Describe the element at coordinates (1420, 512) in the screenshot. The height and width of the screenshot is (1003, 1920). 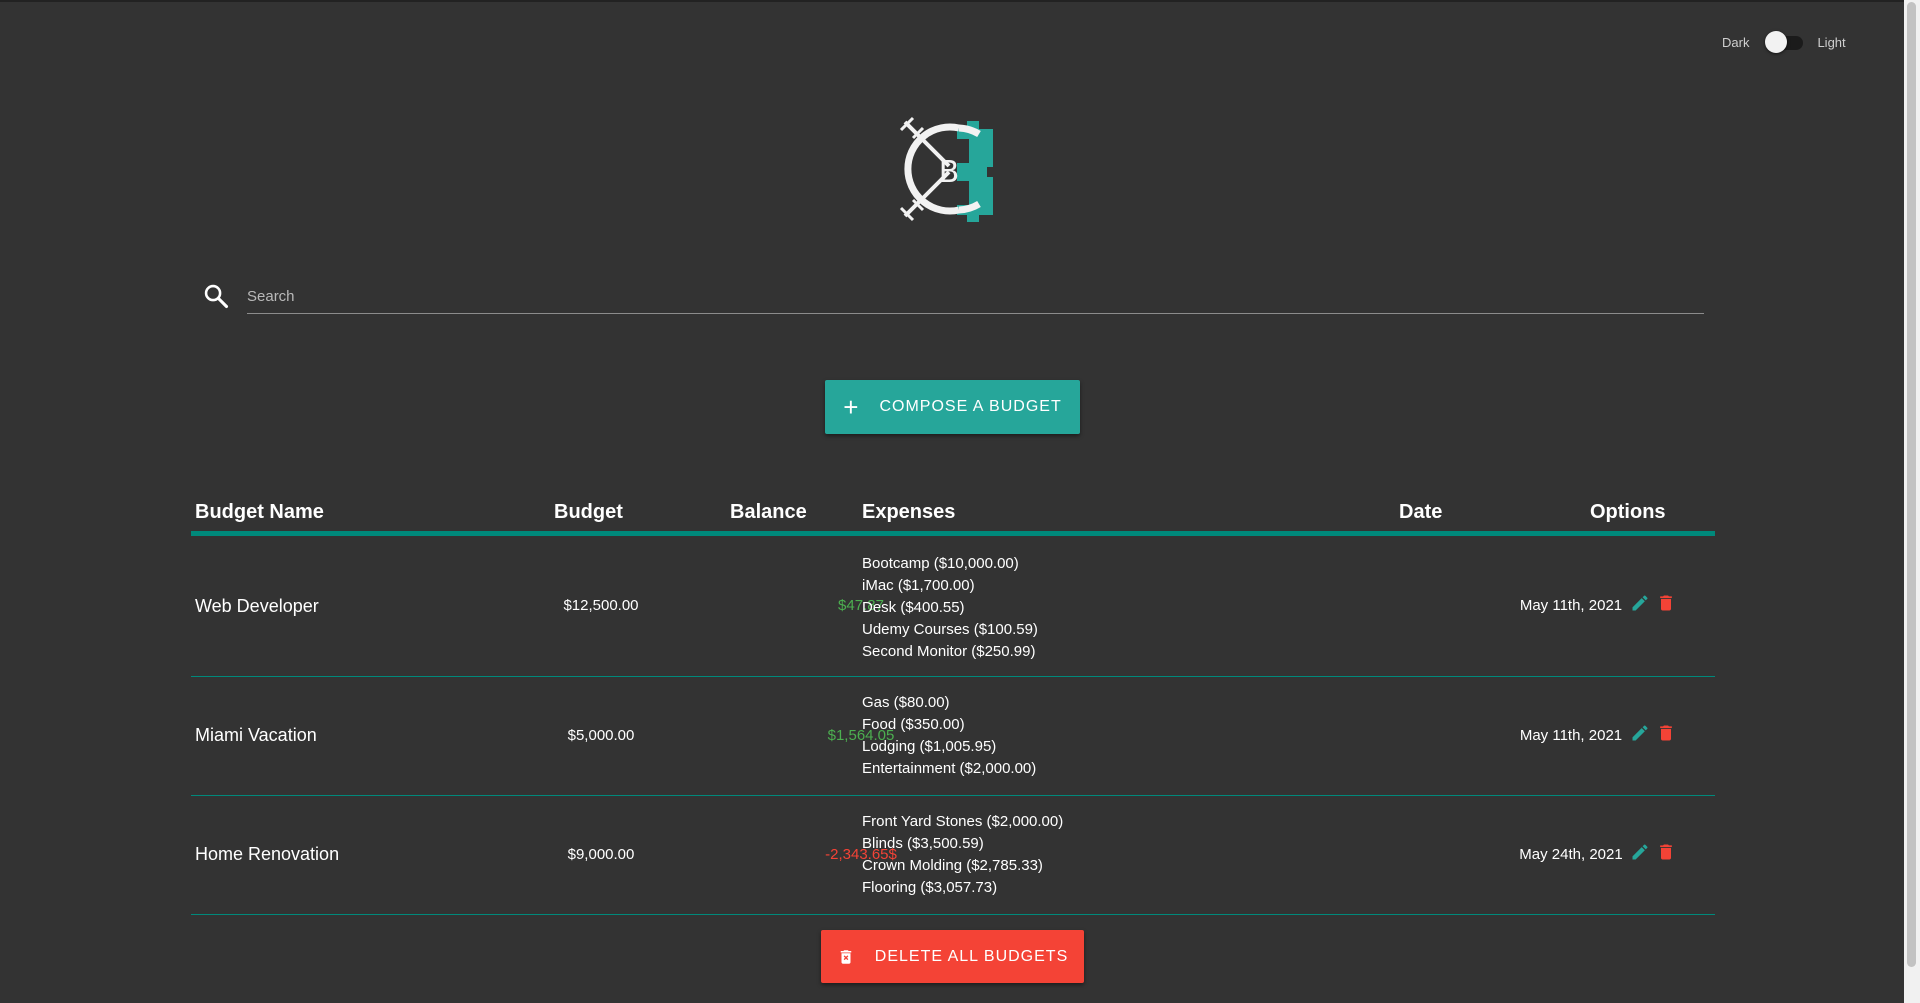
I see `header-date: Date` at that location.